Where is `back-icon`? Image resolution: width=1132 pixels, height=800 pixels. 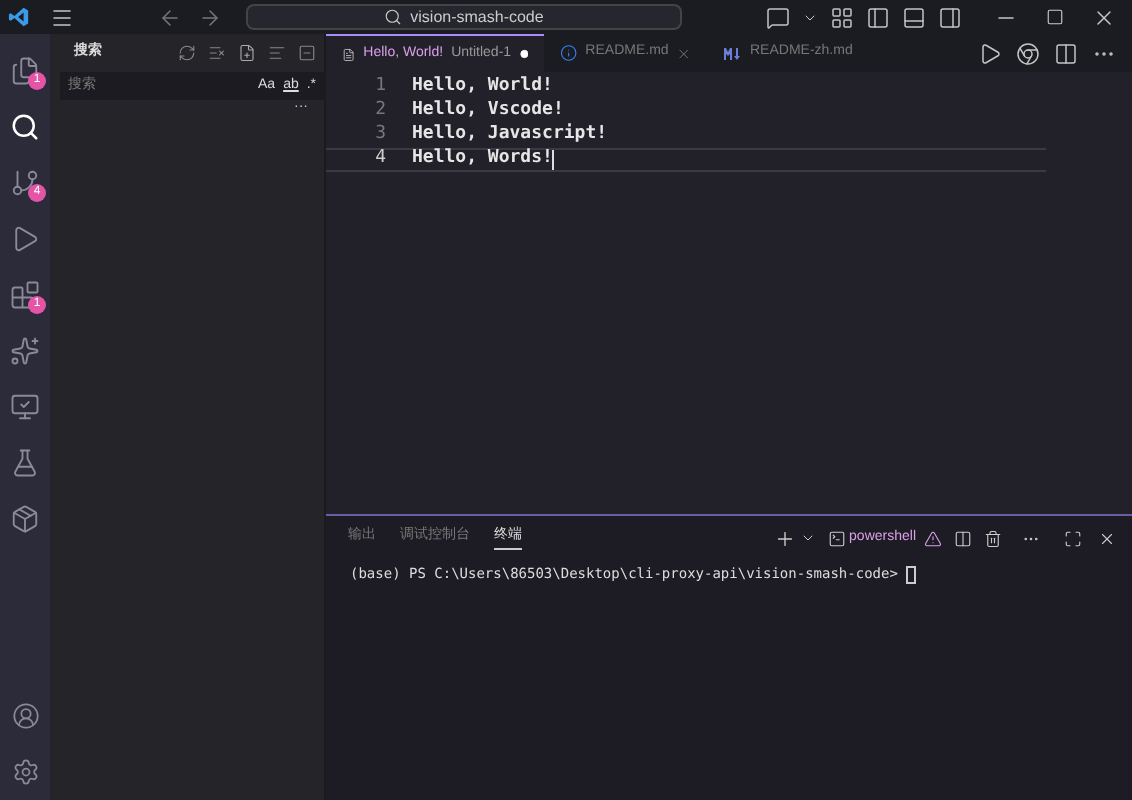
back-icon is located at coordinates (170, 17).